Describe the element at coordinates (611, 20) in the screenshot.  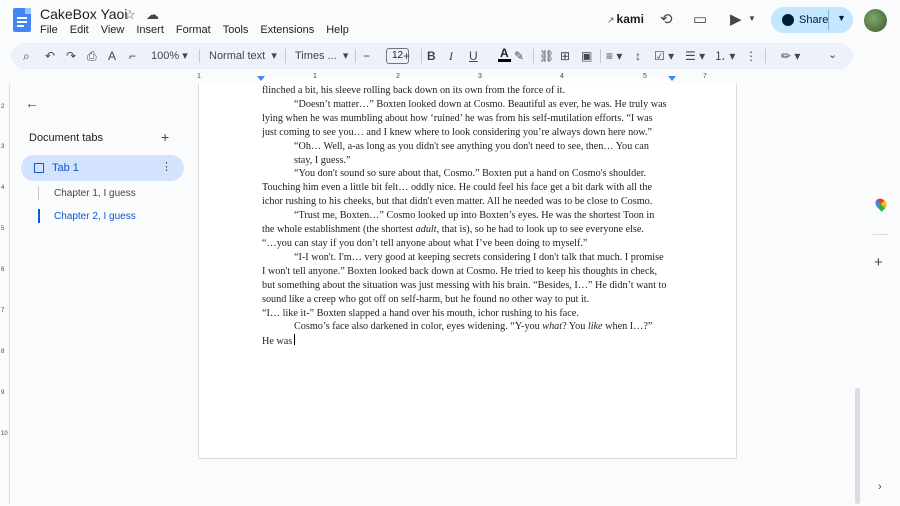
I see `external-link-icon: ↗` at that location.